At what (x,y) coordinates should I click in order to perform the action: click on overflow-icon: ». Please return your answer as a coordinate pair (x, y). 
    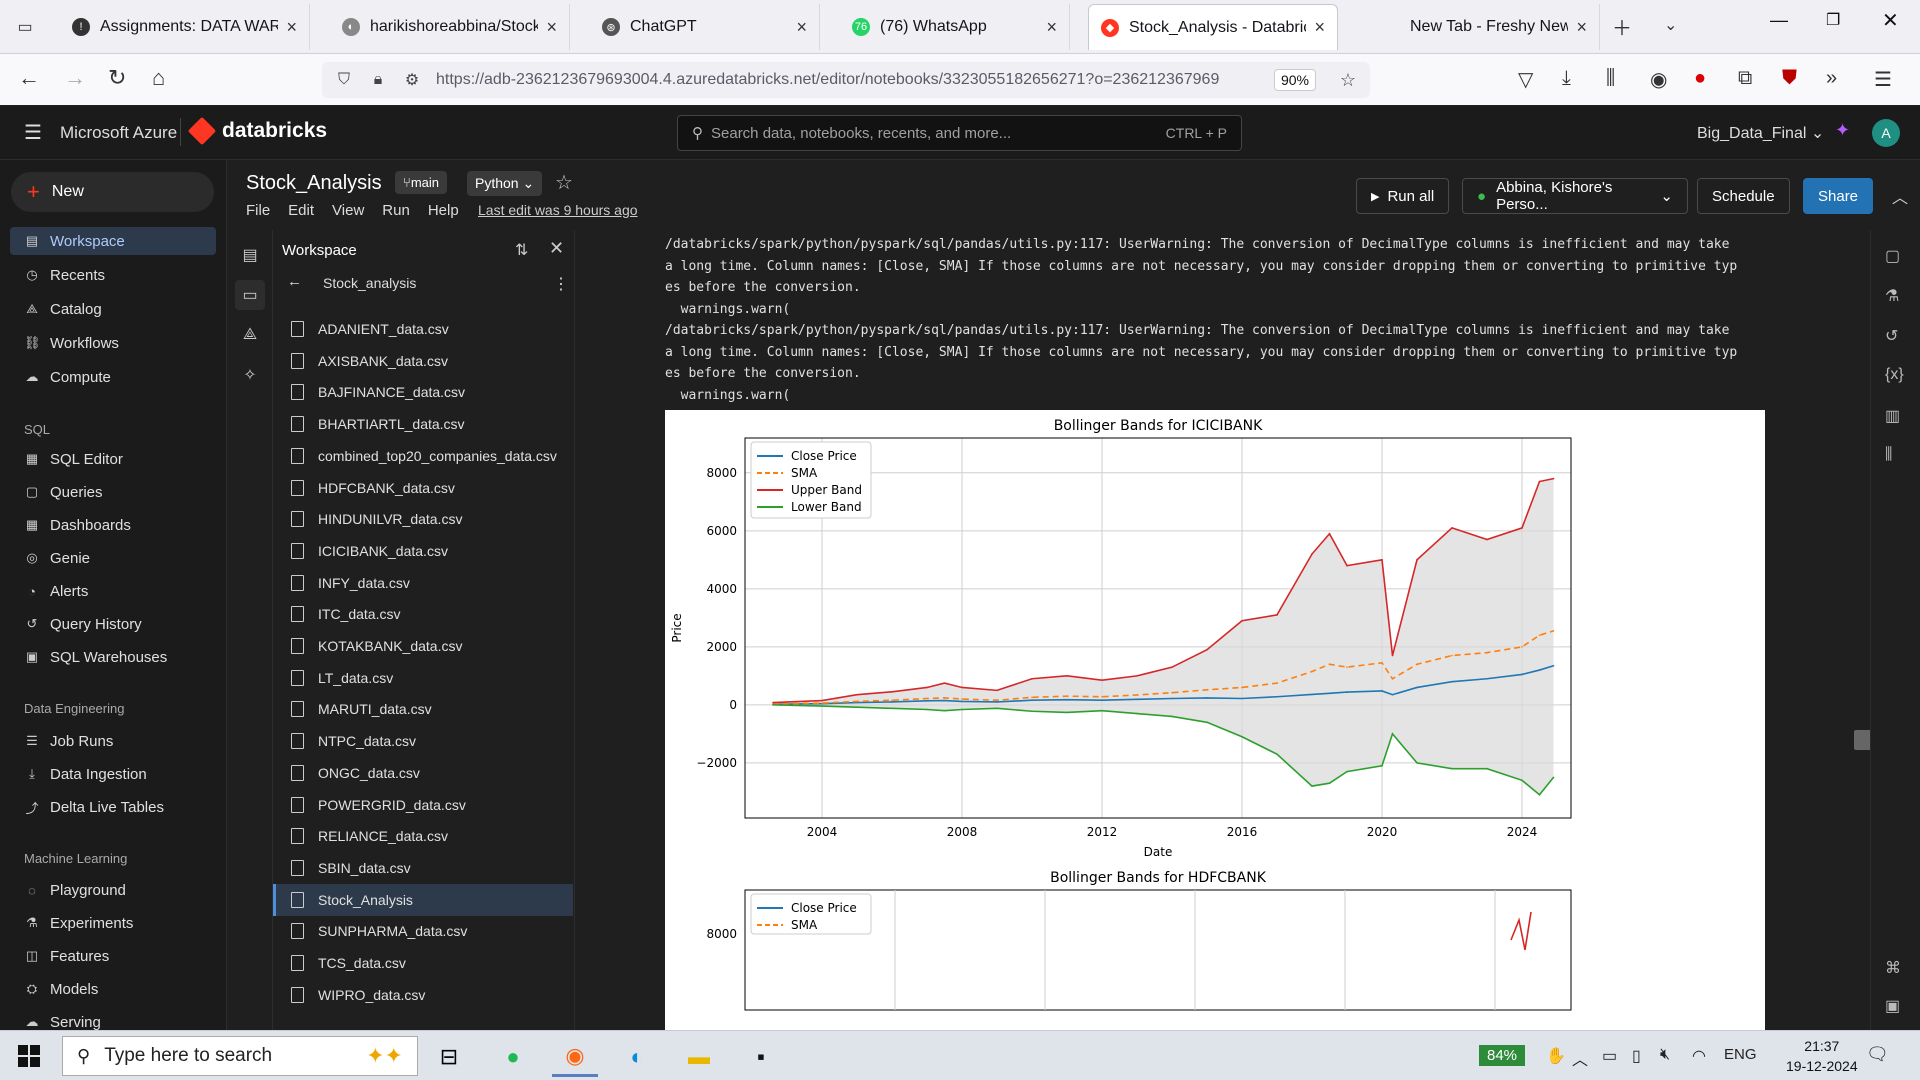
    Looking at the image, I should click on (1831, 78).